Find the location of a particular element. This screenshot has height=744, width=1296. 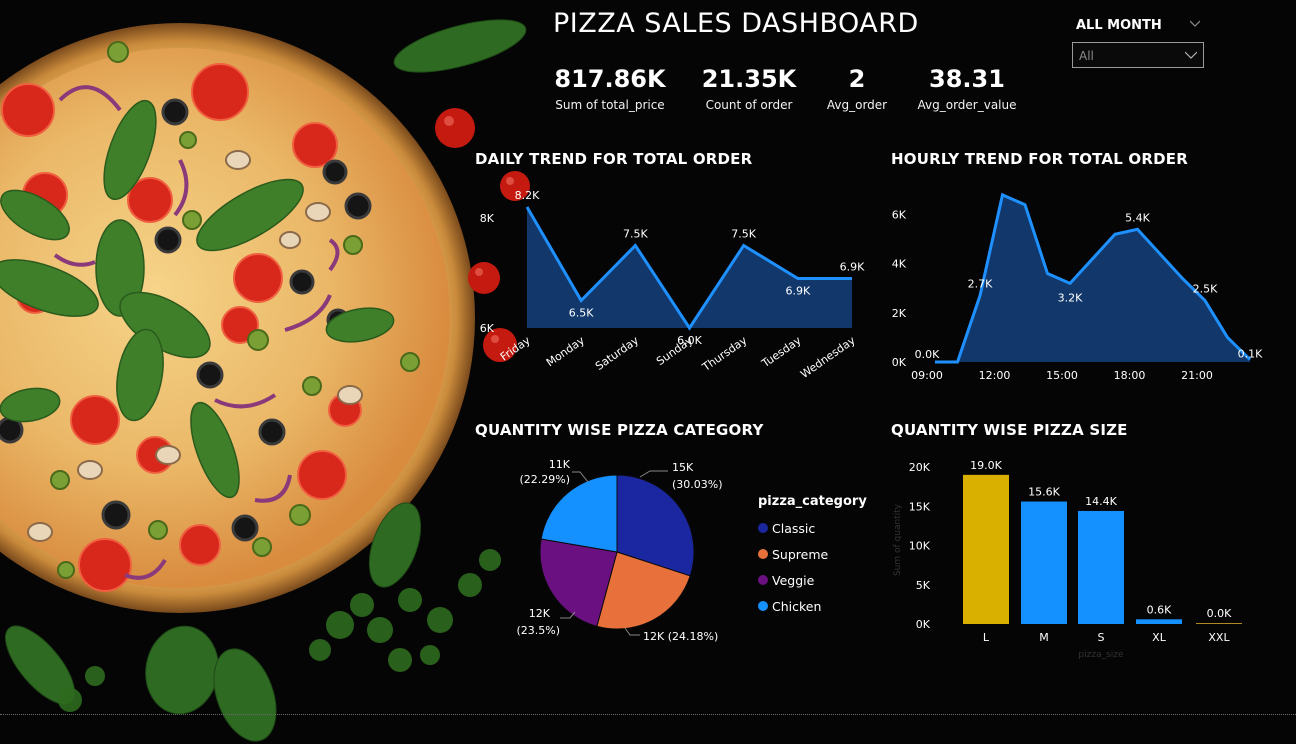

x-tick-label: Tuesday is located at coordinates (781, 352).